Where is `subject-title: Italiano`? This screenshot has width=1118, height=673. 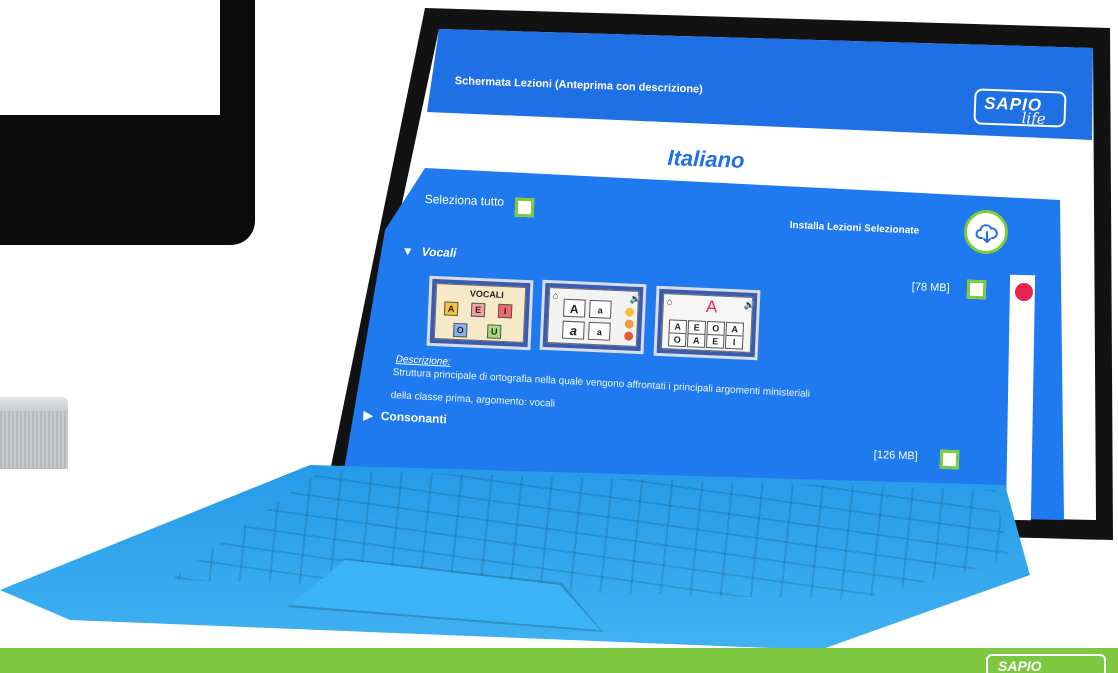
subject-title: Italiano is located at coordinates (706, 159).